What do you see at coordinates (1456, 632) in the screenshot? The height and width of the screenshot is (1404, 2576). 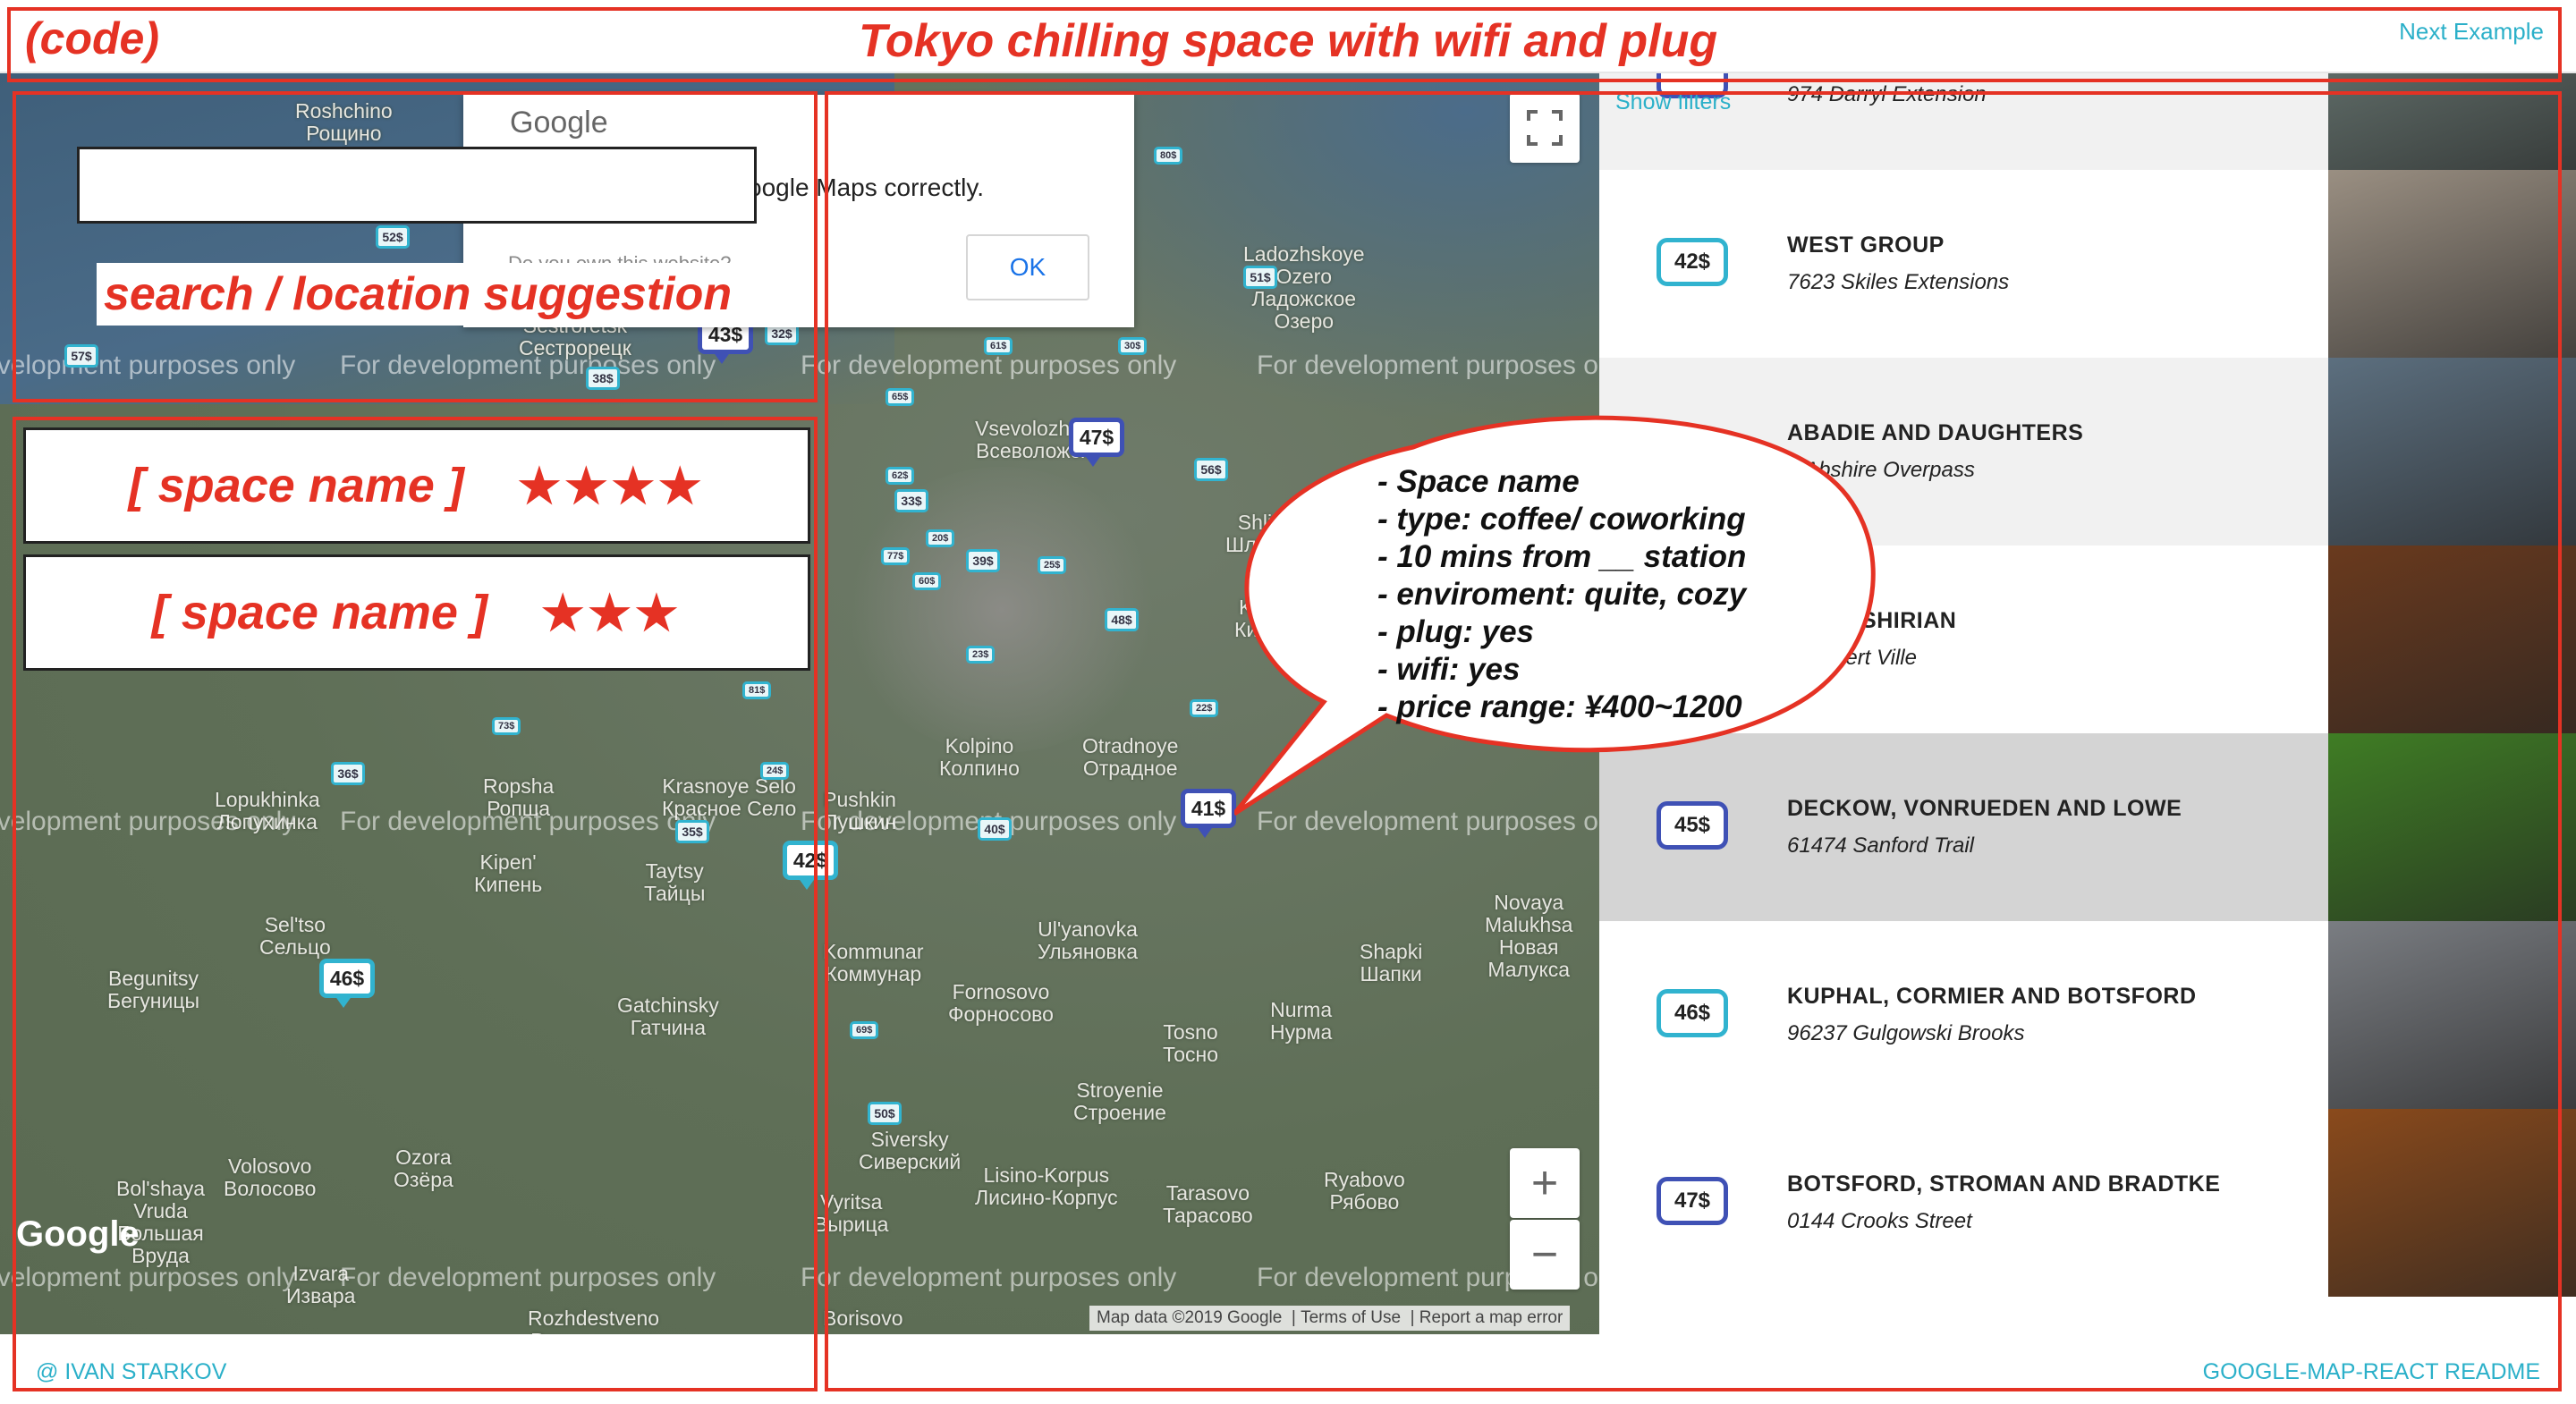 I see `bubble-line: - plug: yes` at bounding box center [1456, 632].